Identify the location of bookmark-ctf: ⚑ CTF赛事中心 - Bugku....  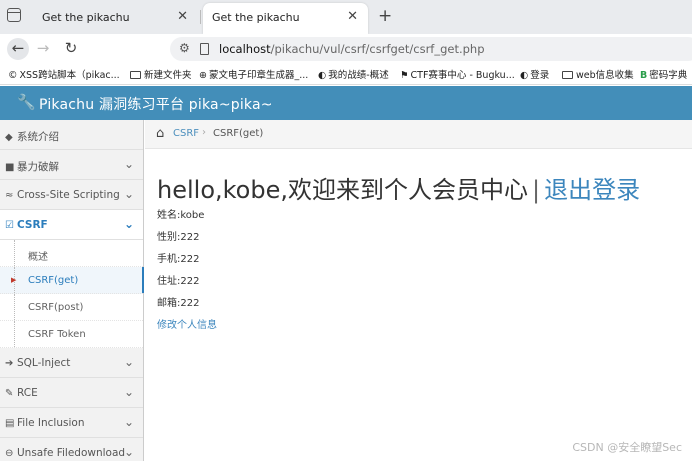
(457, 74).